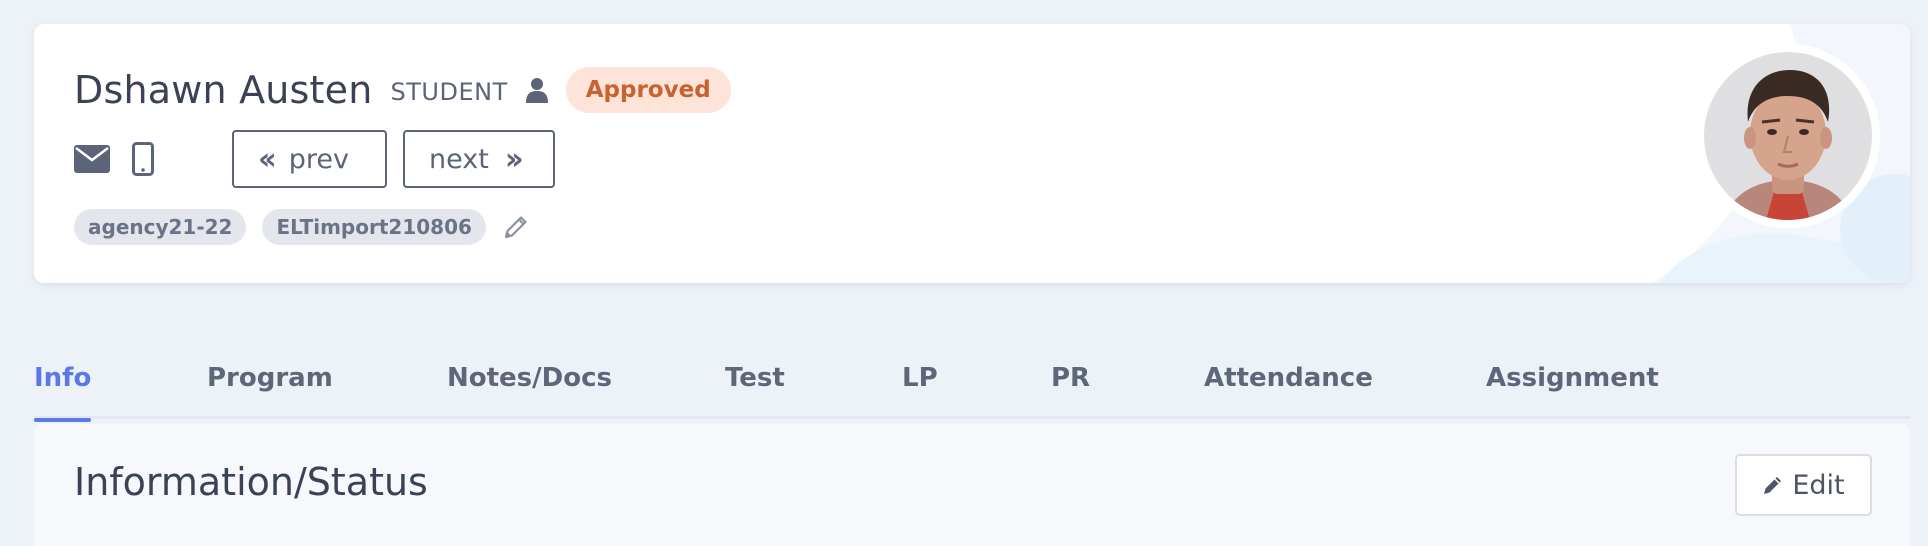  Describe the element at coordinates (143, 159) in the screenshot. I see `mobile-phone-icon` at that location.